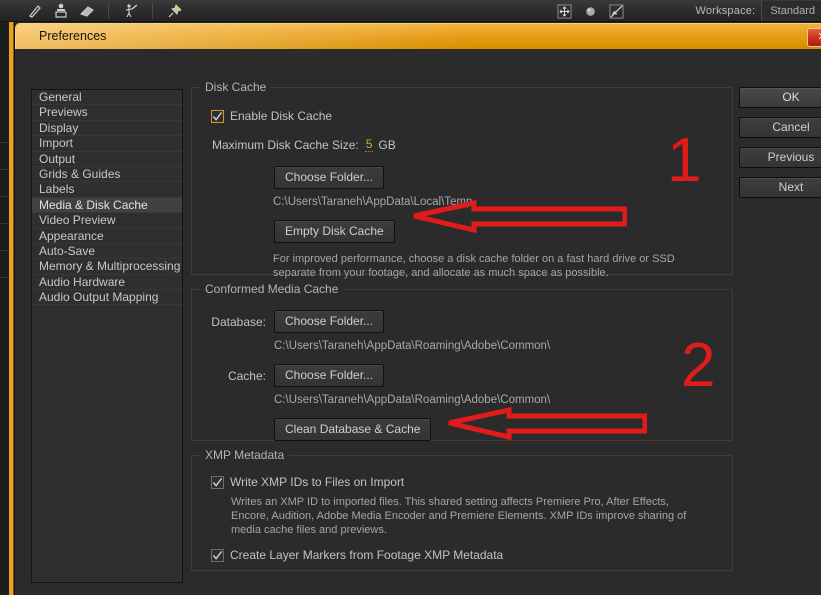 The height and width of the screenshot is (595, 821). What do you see at coordinates (814, 37) in the screenshot?
I see `close-icon: ✕` at bounding box center [814, 37].